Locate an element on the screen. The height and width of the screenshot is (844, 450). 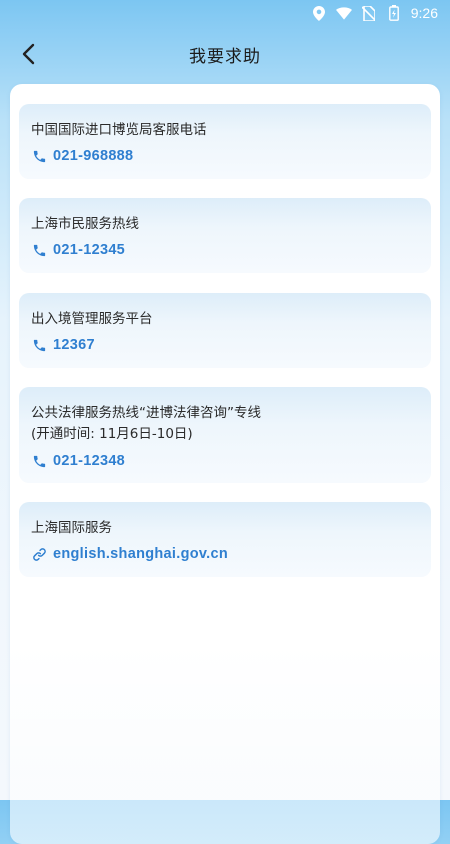
page-title: 我要求助 is located at coordinates (225, 56).